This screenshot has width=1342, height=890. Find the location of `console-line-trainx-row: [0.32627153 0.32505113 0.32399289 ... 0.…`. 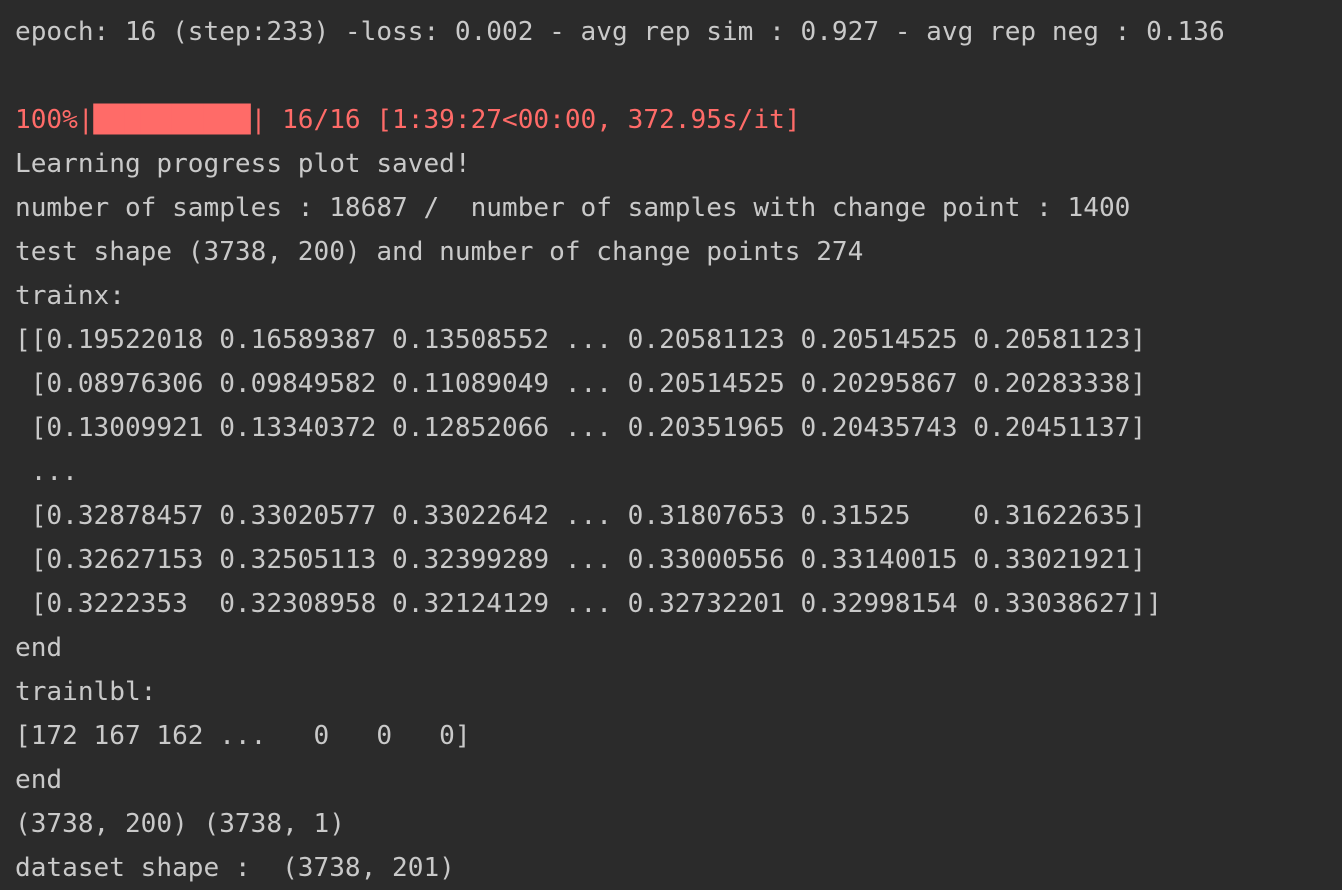

console-line-trainx-row: [0.32627153 0.32505113 0.32399289 ... 0.… is located at coordinates (581, 560).